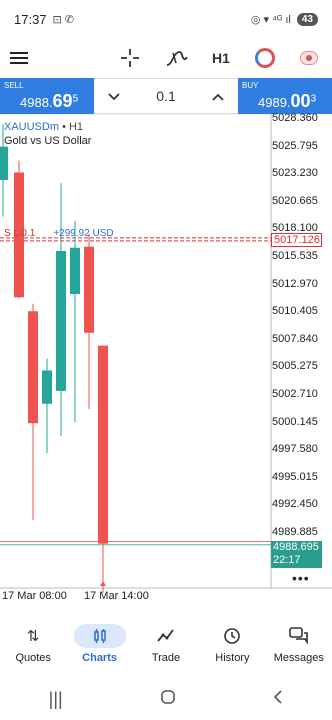 This screenshot has height=720, width=332. Describe the element at coordinates (166, 636) in the screenshot. I see `trade-icon` at that location.